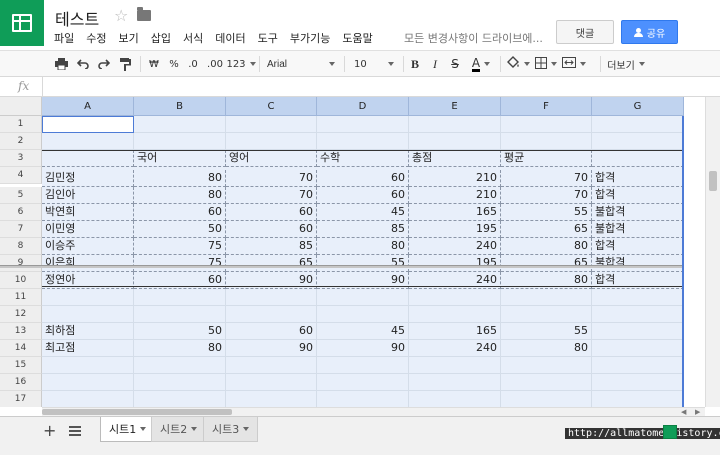 This screenshot has height=455, width=720. Describe the element at coordinates (83, 64) in the screenshot. I see `undo-icon` at that location.